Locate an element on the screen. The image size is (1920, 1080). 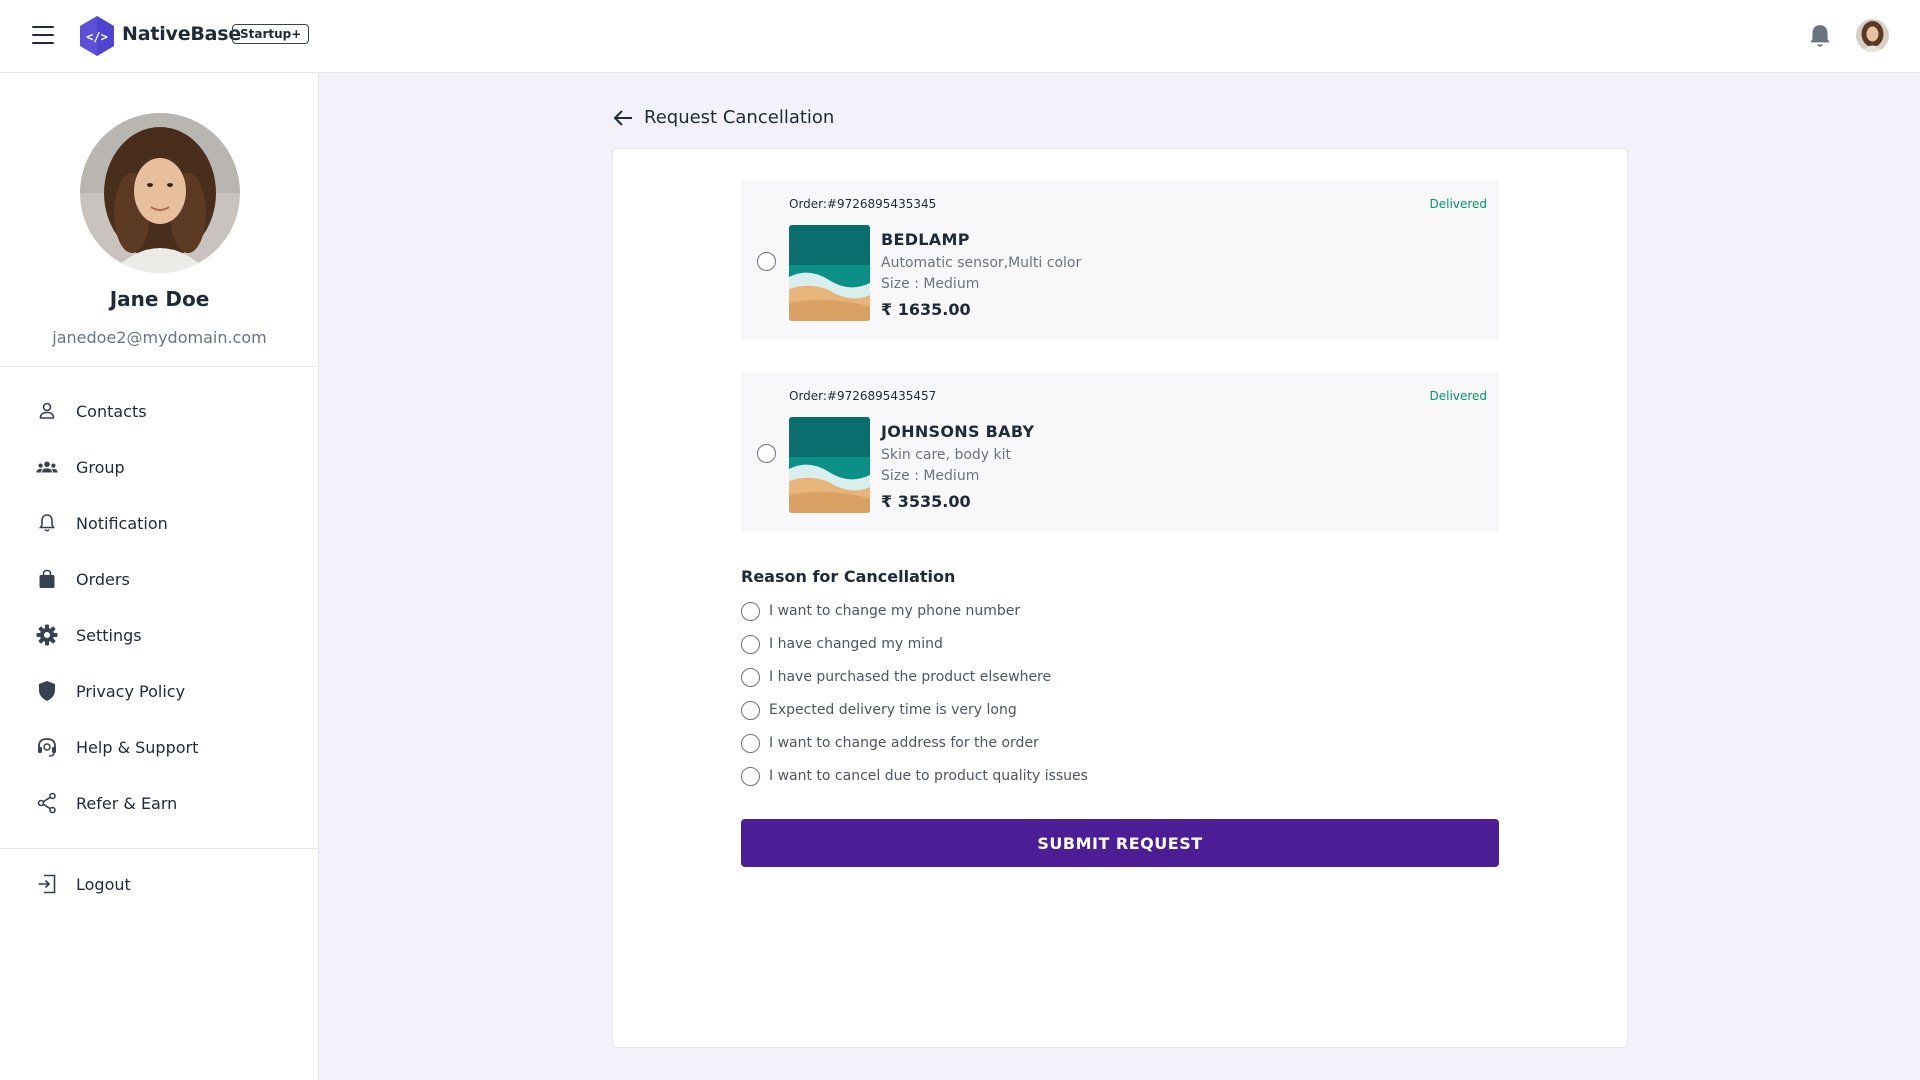
profile-email: janedoe2@mydomain.com is located at coordinates (159, 337).